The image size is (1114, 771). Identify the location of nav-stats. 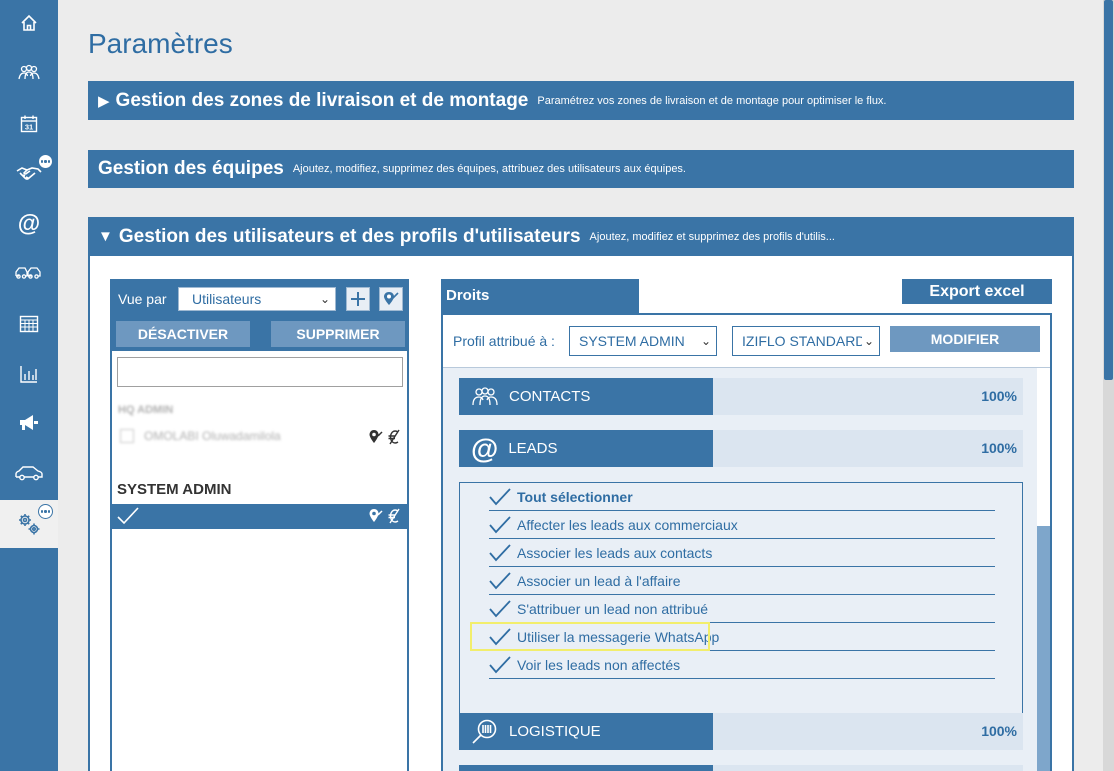
(29, 374).